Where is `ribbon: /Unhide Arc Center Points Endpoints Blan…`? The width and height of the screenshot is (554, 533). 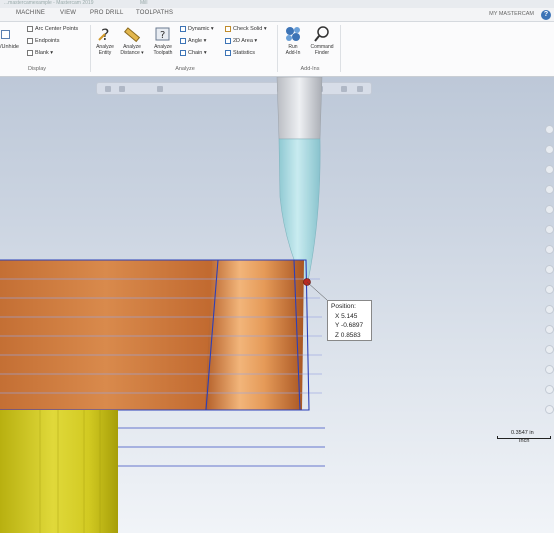 ribbon: /Unhide Arc Center Points Endpoints Blan… is located at coordinates (277, 49).